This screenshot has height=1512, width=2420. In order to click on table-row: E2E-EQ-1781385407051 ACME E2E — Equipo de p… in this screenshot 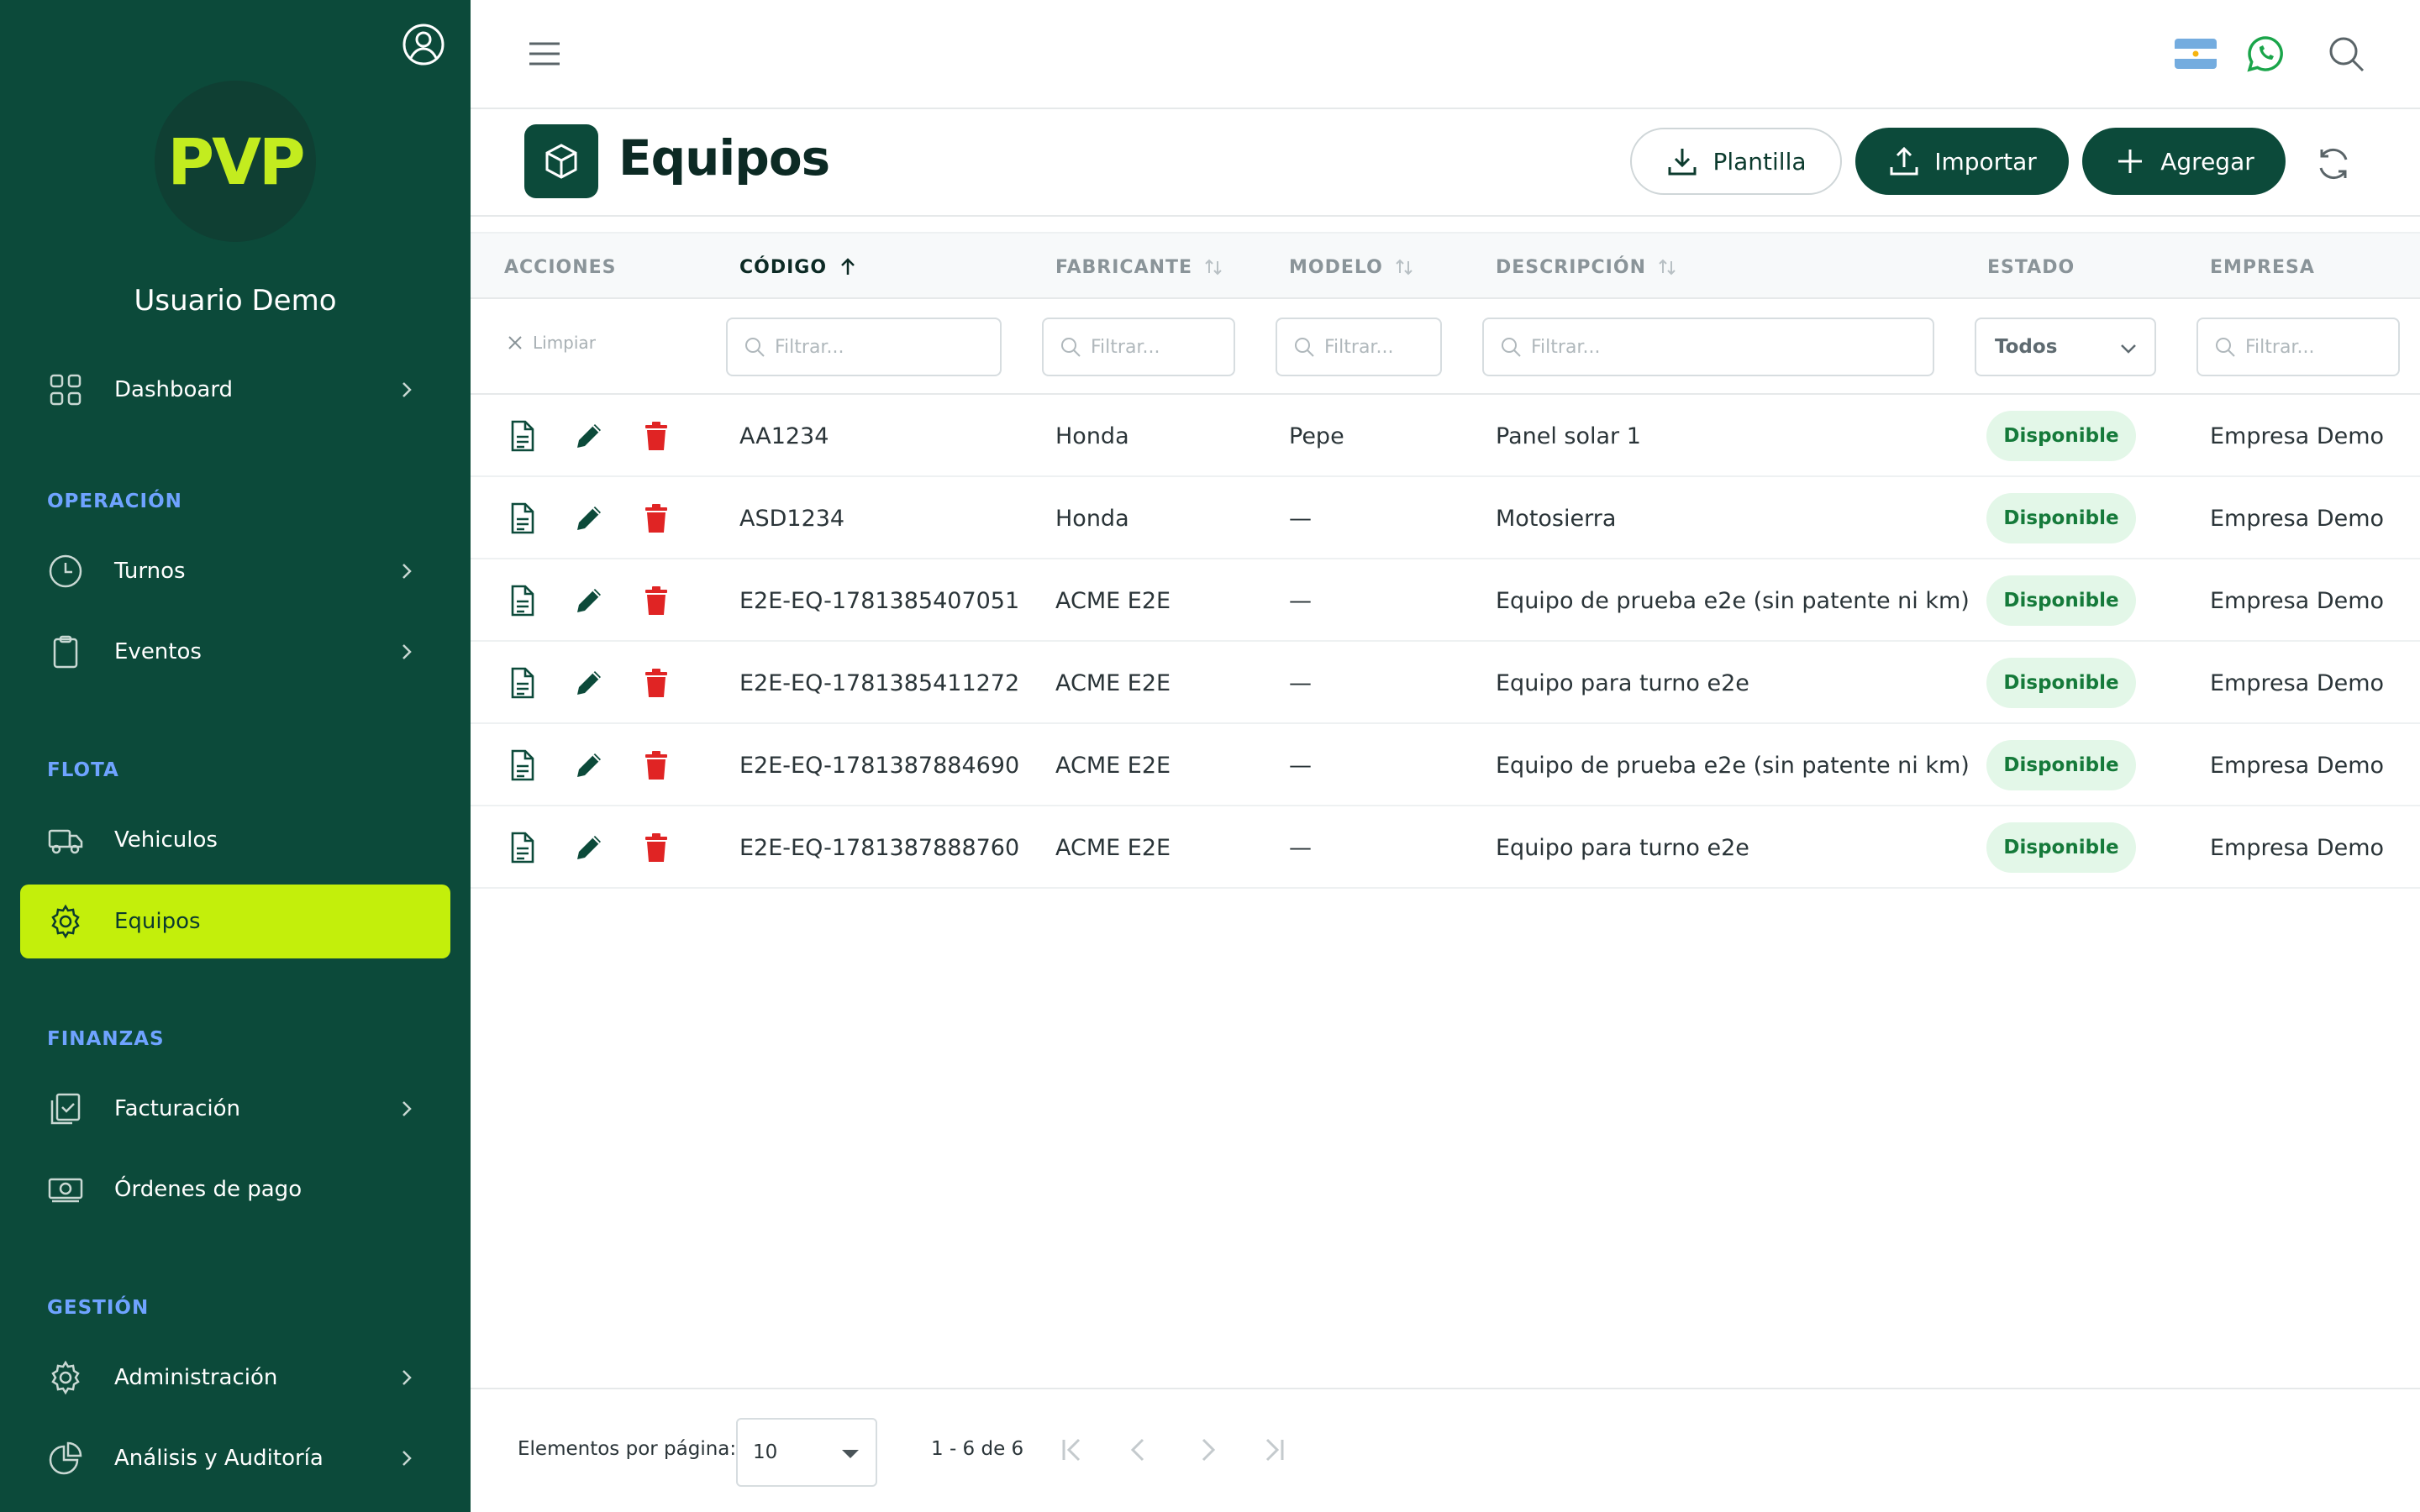, I will do `click(1445, 600)`.